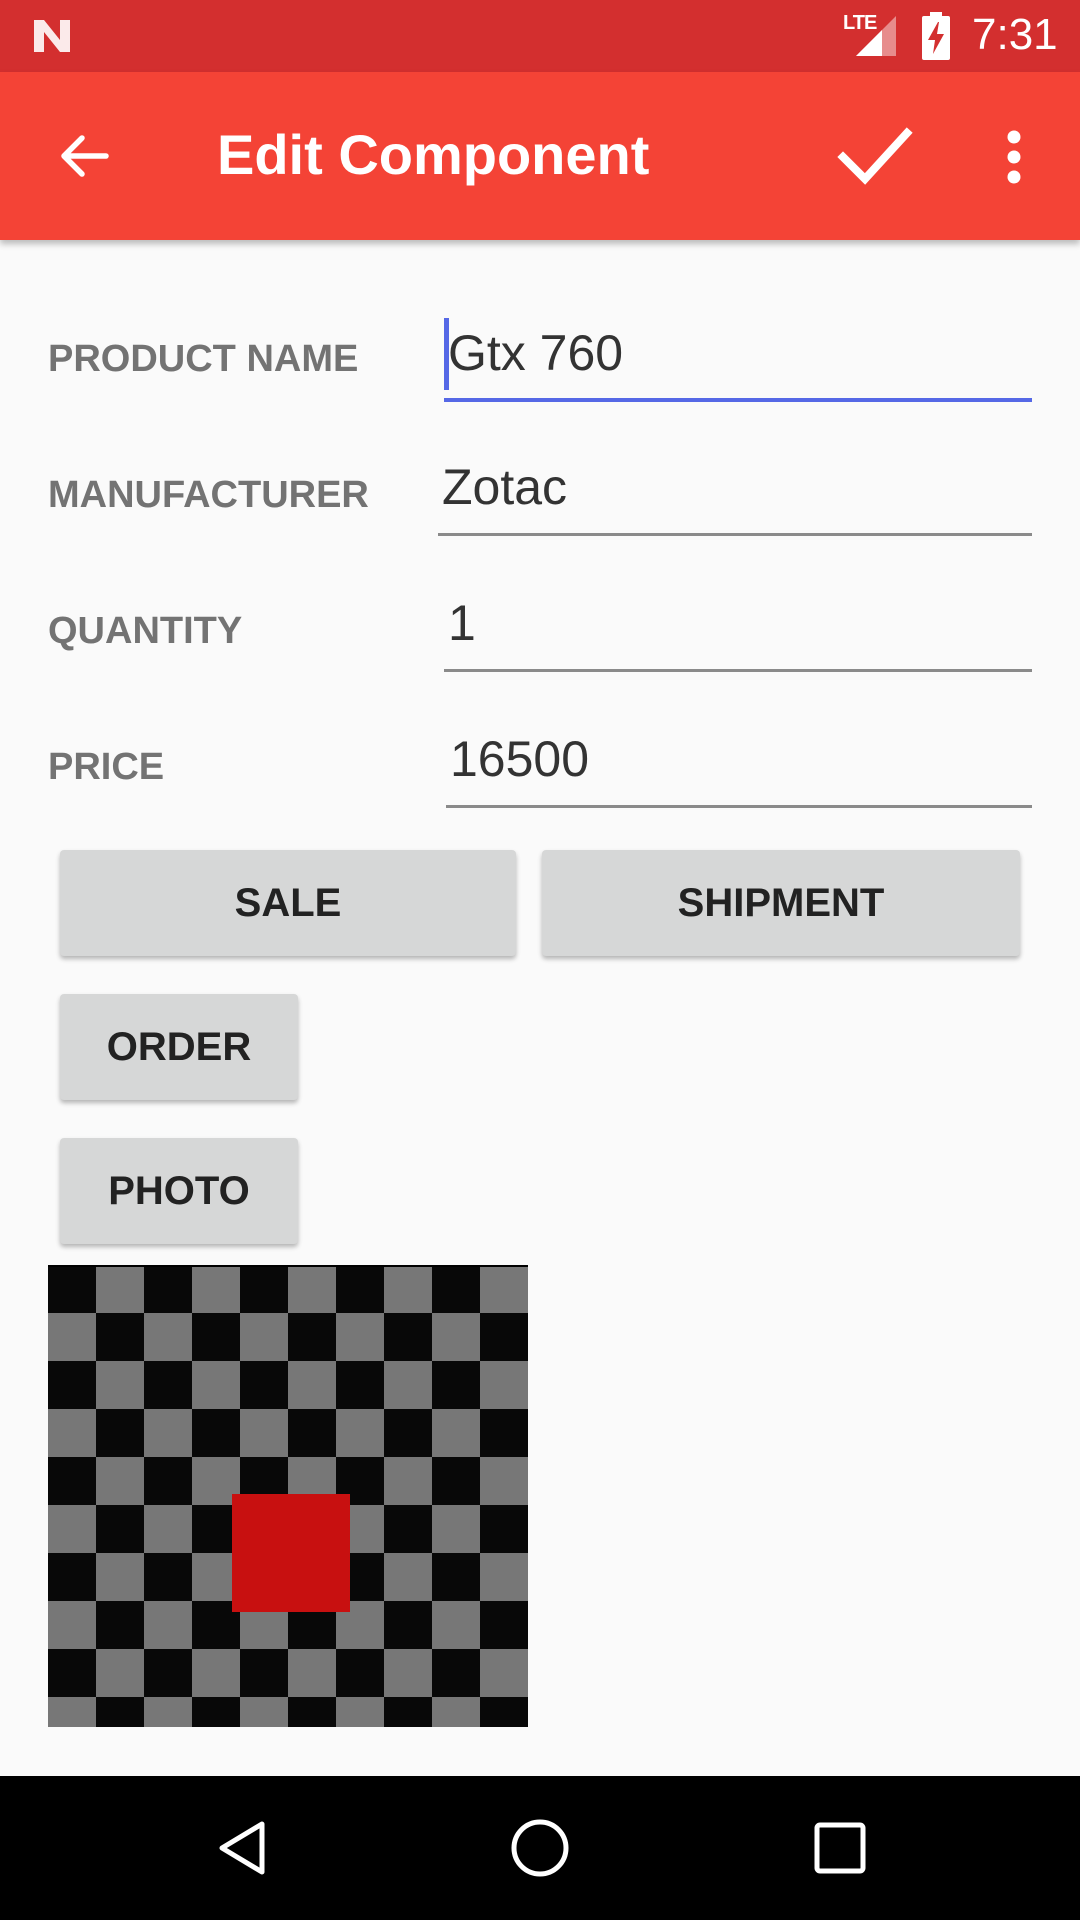 The width and height of the screenshot is (1080, 1920). I want to click on overflow-menu-button, so click(1014, 157).